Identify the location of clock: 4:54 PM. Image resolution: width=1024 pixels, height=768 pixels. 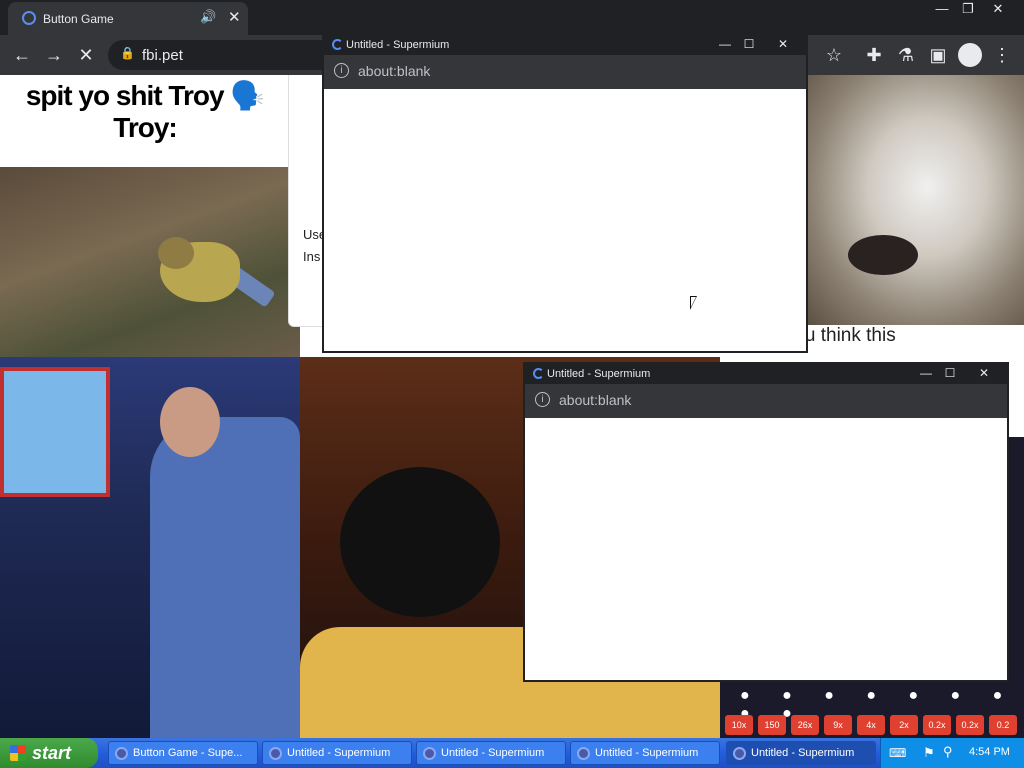
(989, 752).